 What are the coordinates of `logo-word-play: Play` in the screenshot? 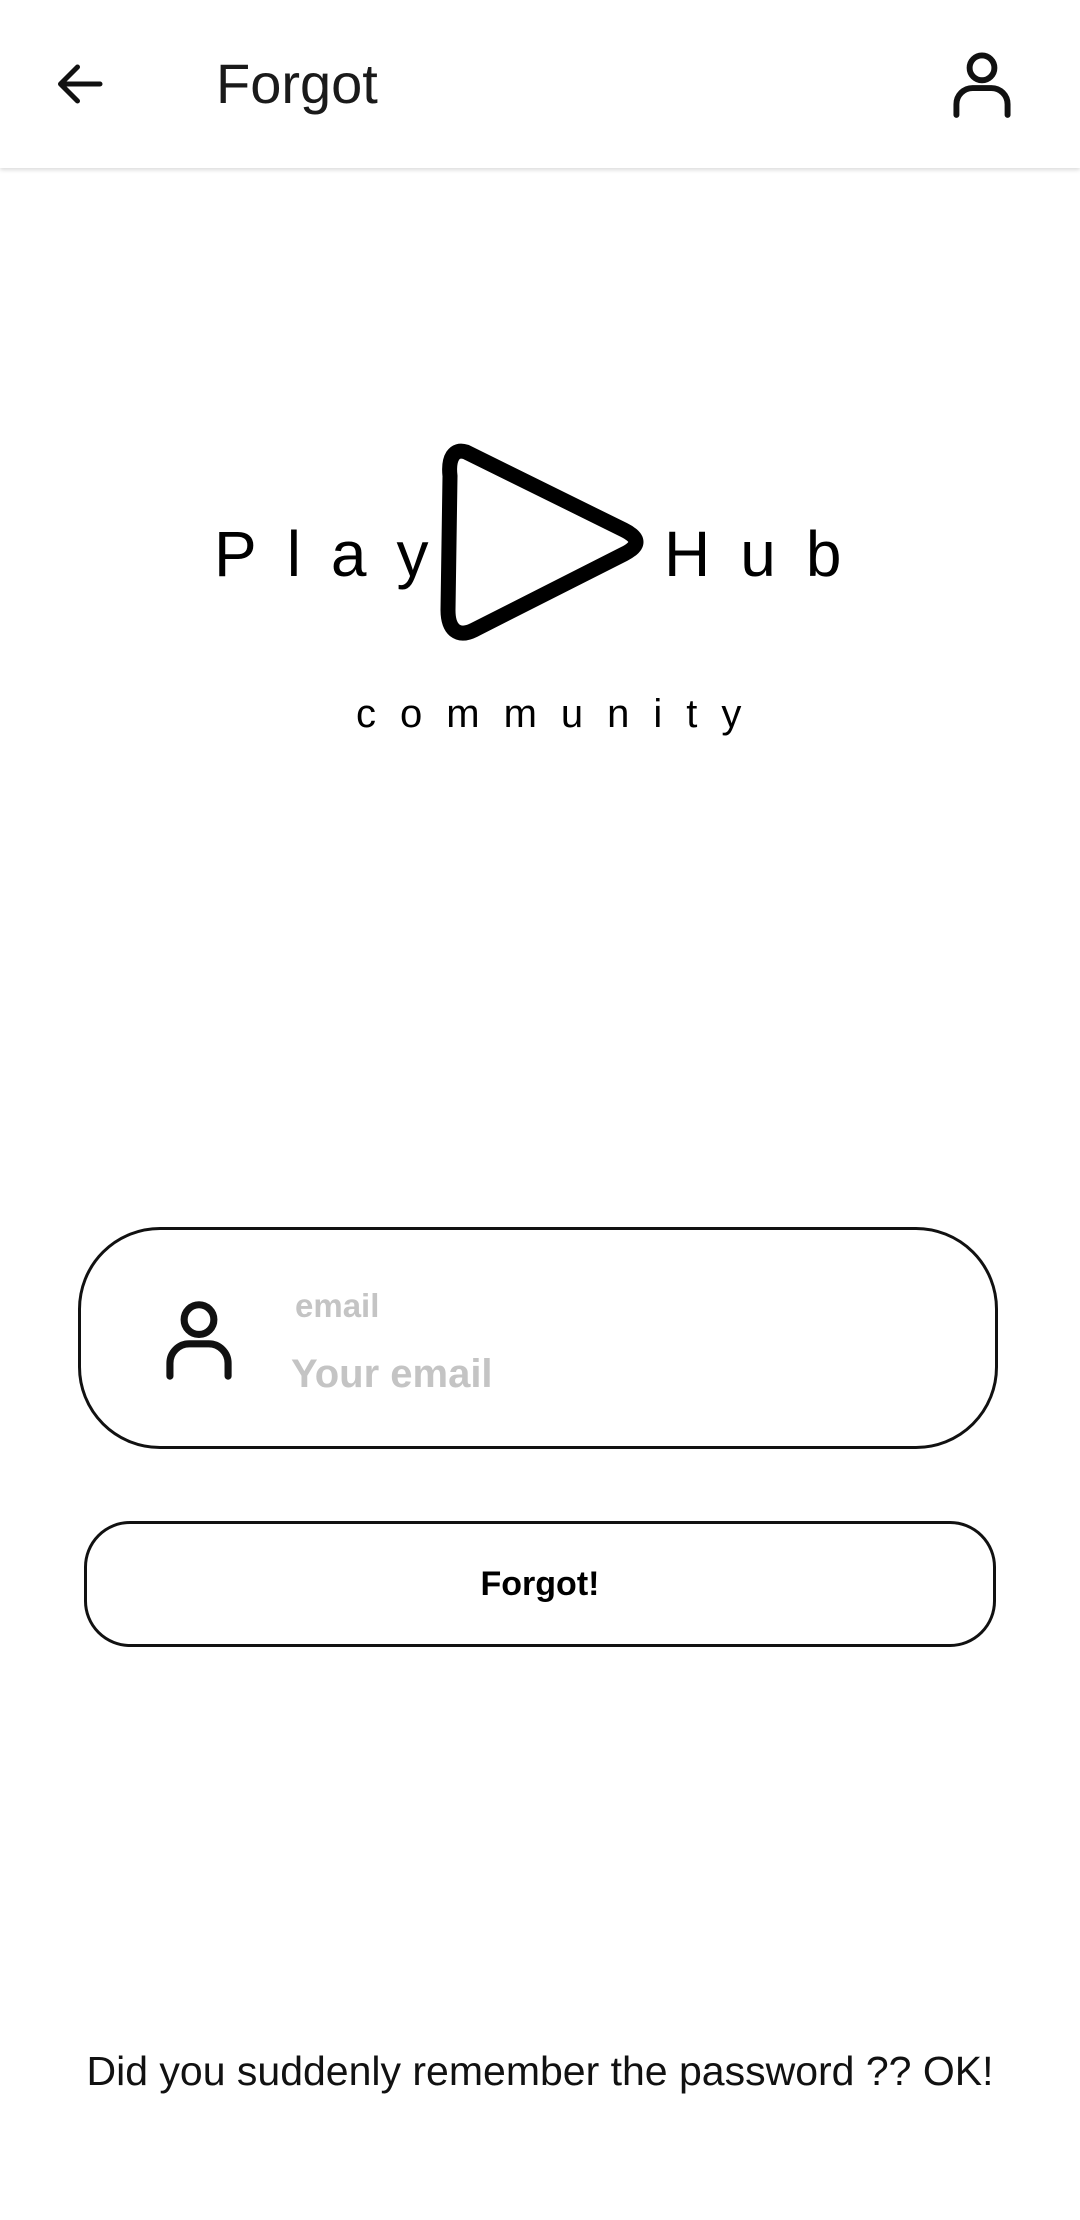 It's located at (336, 554).